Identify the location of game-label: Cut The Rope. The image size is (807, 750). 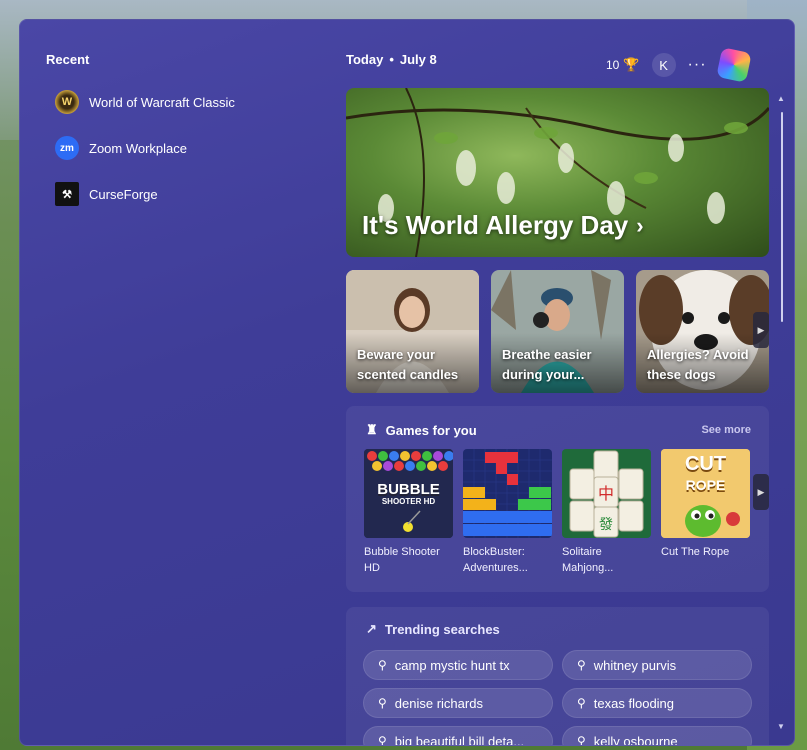
(695, 552).